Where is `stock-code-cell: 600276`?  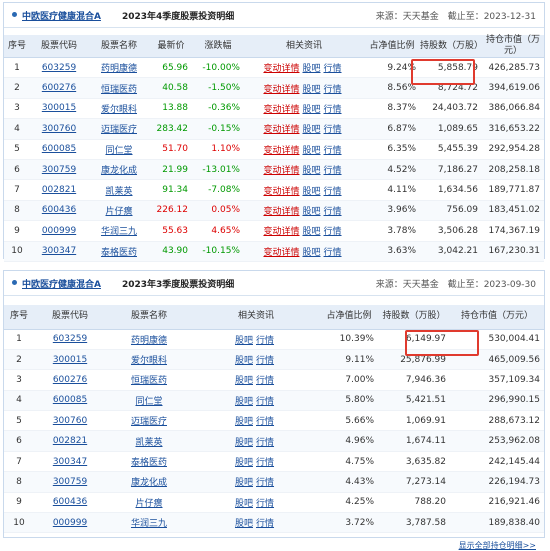 stock-code-cell: 600276 is located at coordinates (70, 380).